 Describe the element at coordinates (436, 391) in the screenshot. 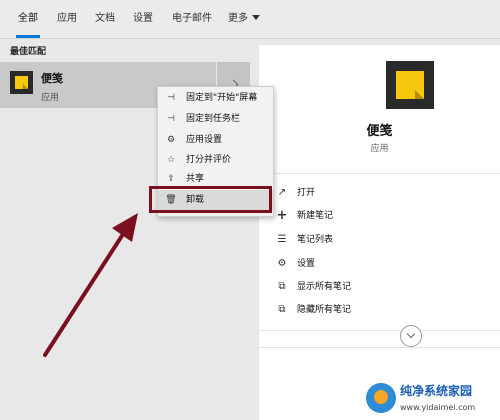

I see `watermark-title: 纯净系统家园` at that location.